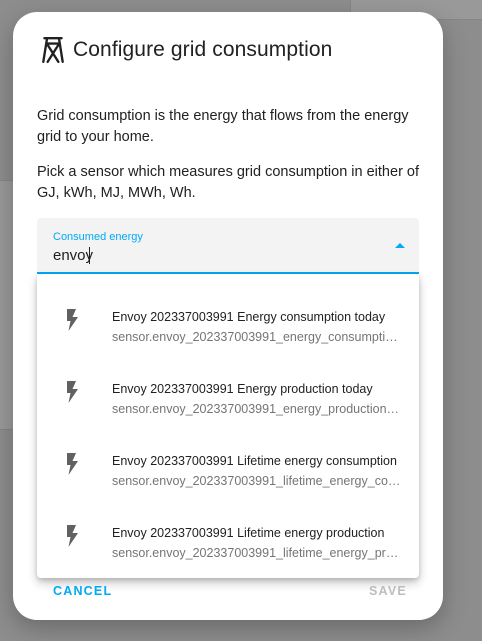  I want to click on cancel-button: CANCEL, so click(82, 591).